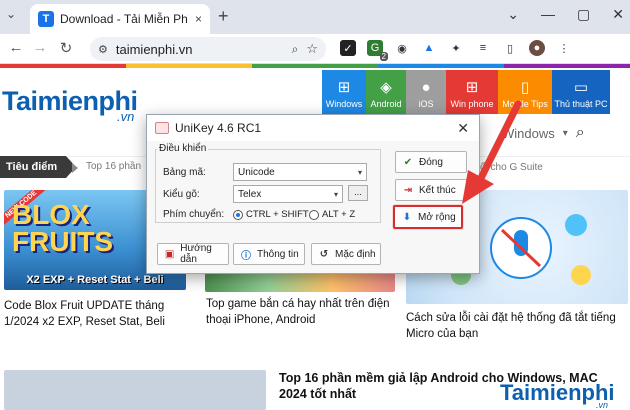 The width and height of the screenshot is (630, 410). I want to click on extensions-area: ✓ G 2 ◉ ▲ ✦ ≡ ▯ ● ⋮, so click(456, 50).